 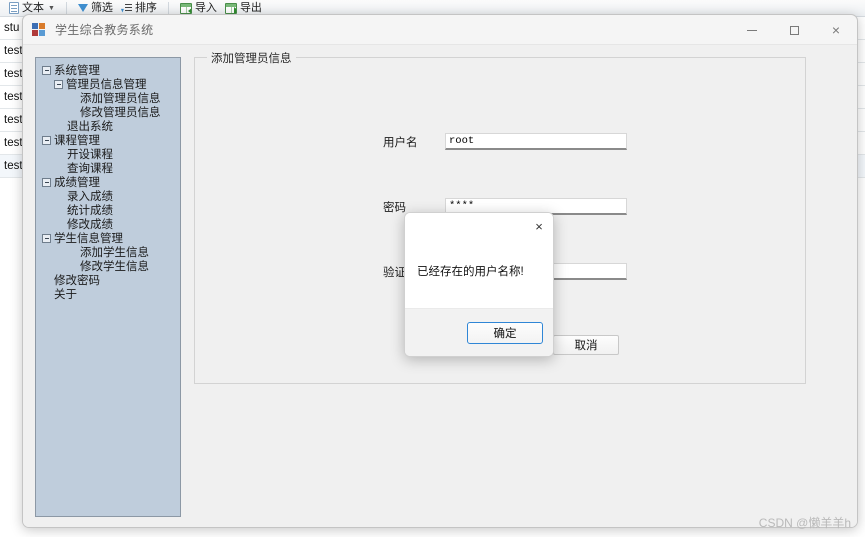 I want to click on dialog-footer: 确定, so click(x=479, y=332).